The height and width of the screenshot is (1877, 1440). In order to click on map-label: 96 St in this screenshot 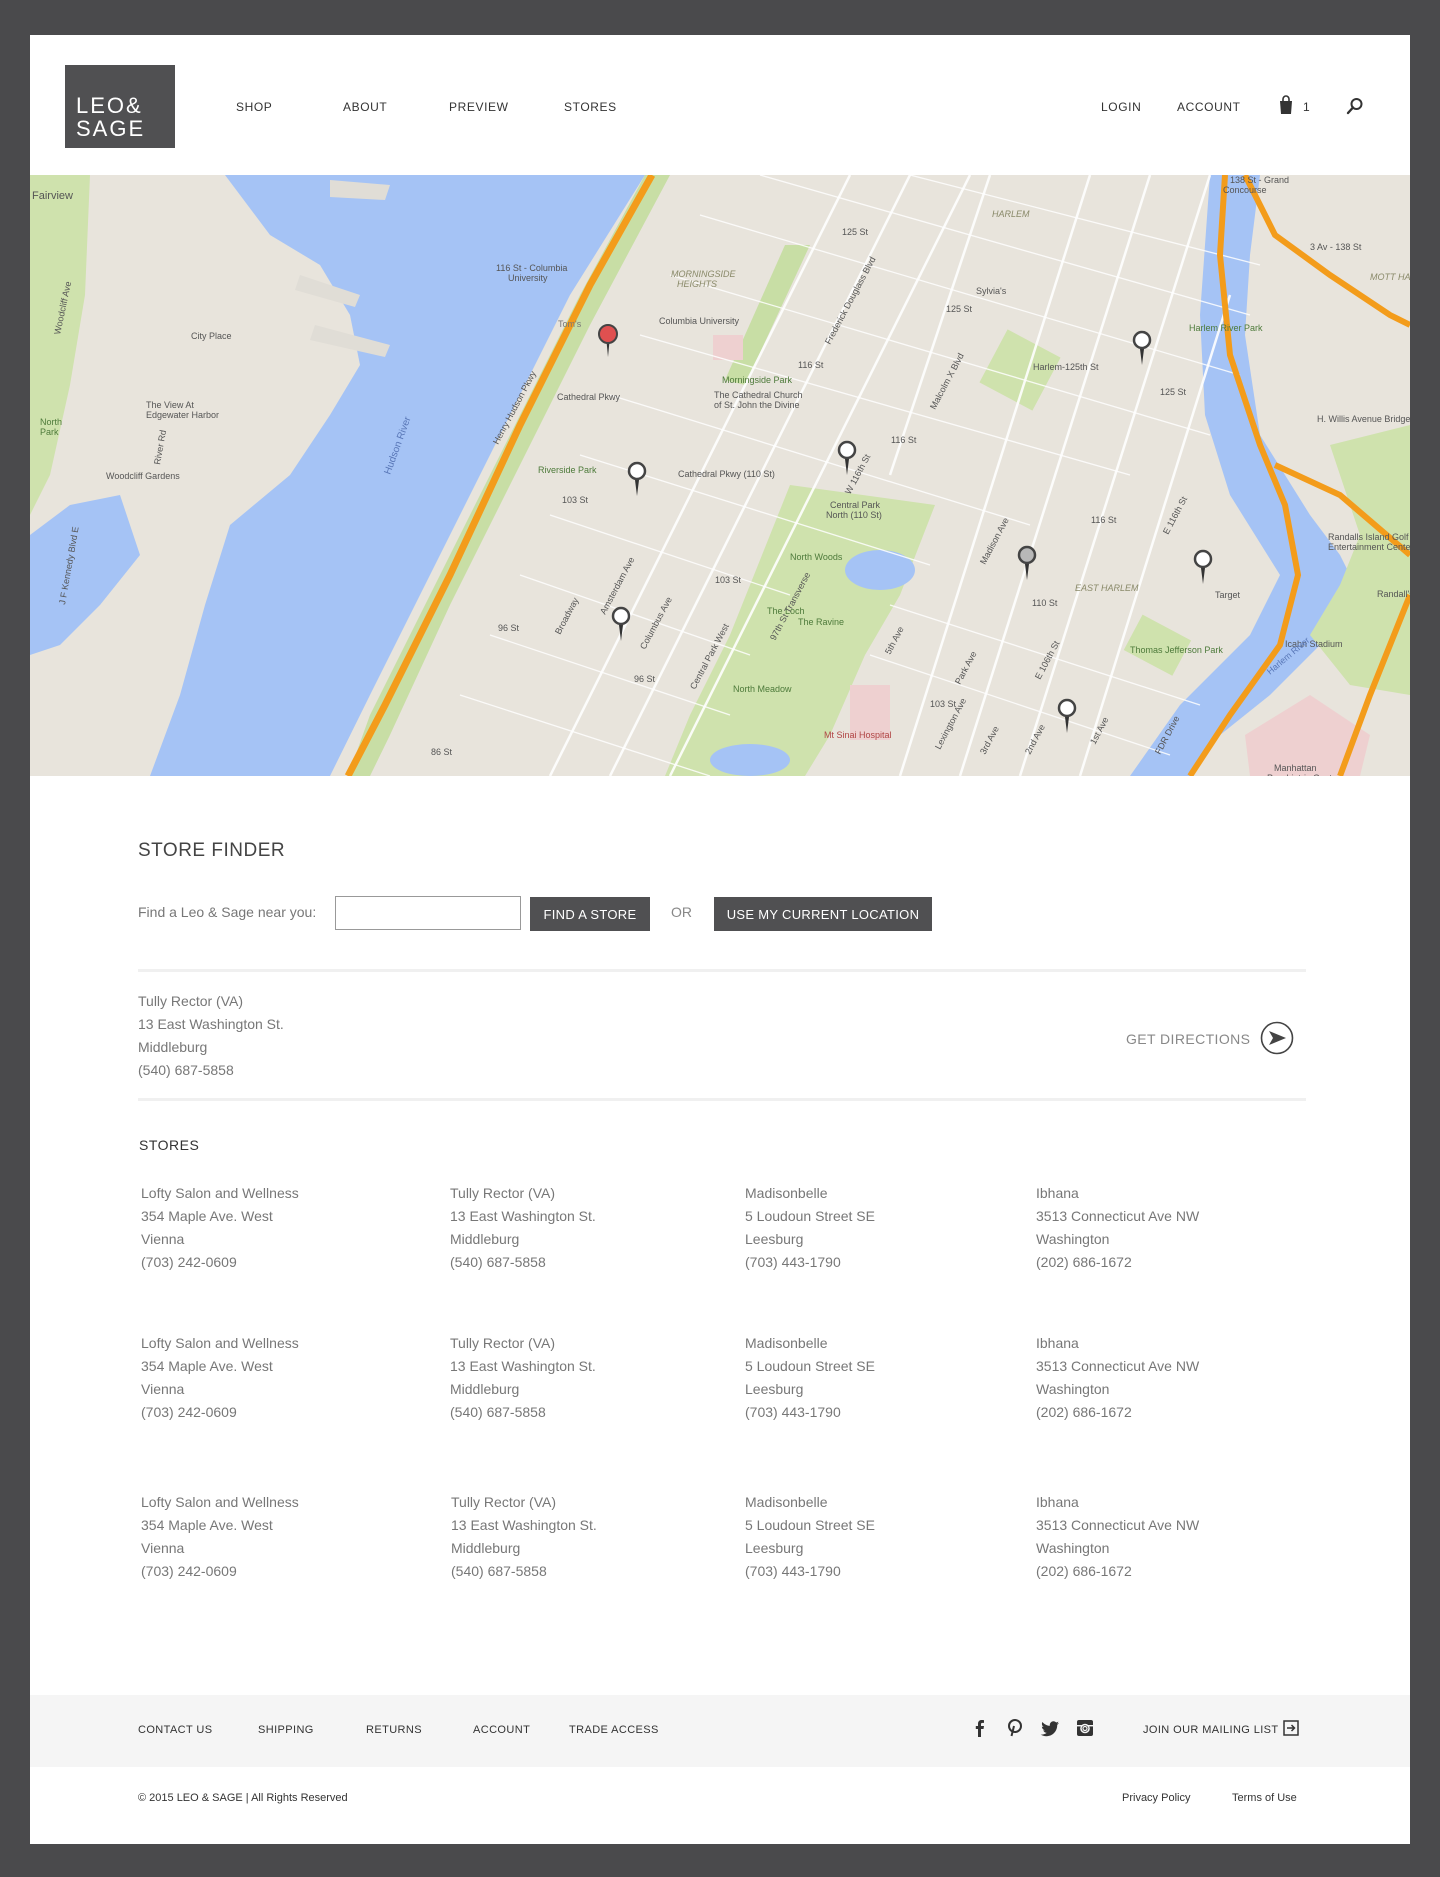, I will do `click(509, 628)`.